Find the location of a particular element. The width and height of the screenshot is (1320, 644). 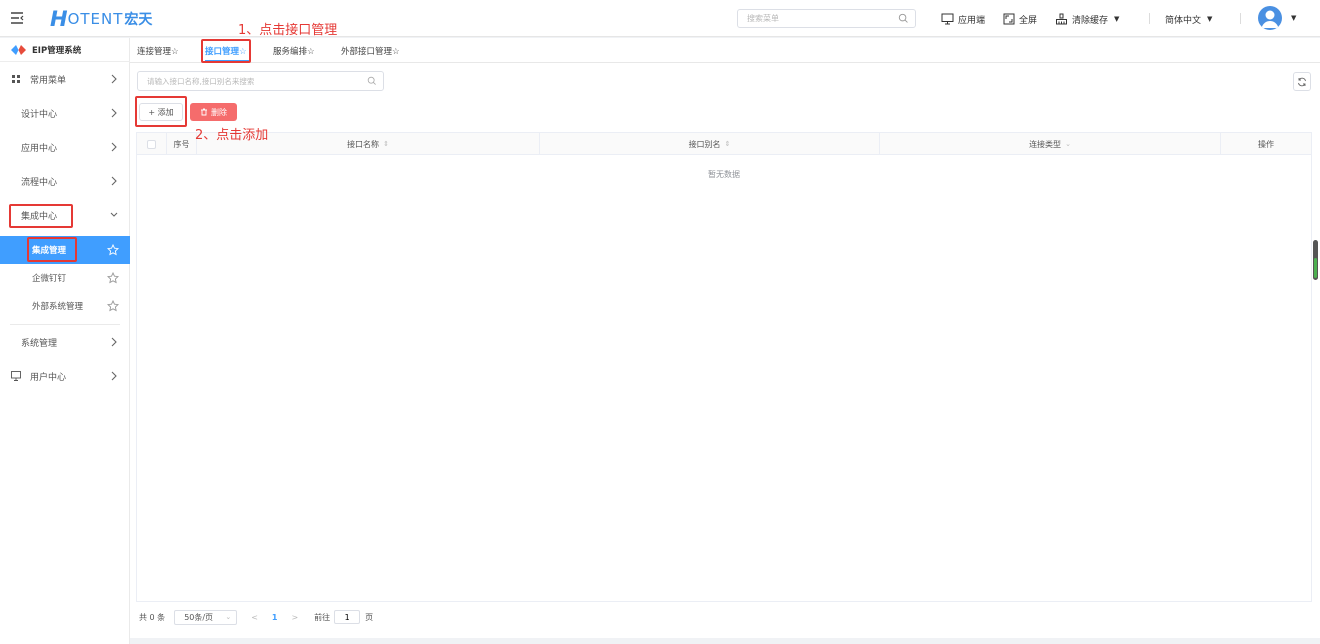

sidebar-item-label: 系统管理 is located at coordinates (39, 343).